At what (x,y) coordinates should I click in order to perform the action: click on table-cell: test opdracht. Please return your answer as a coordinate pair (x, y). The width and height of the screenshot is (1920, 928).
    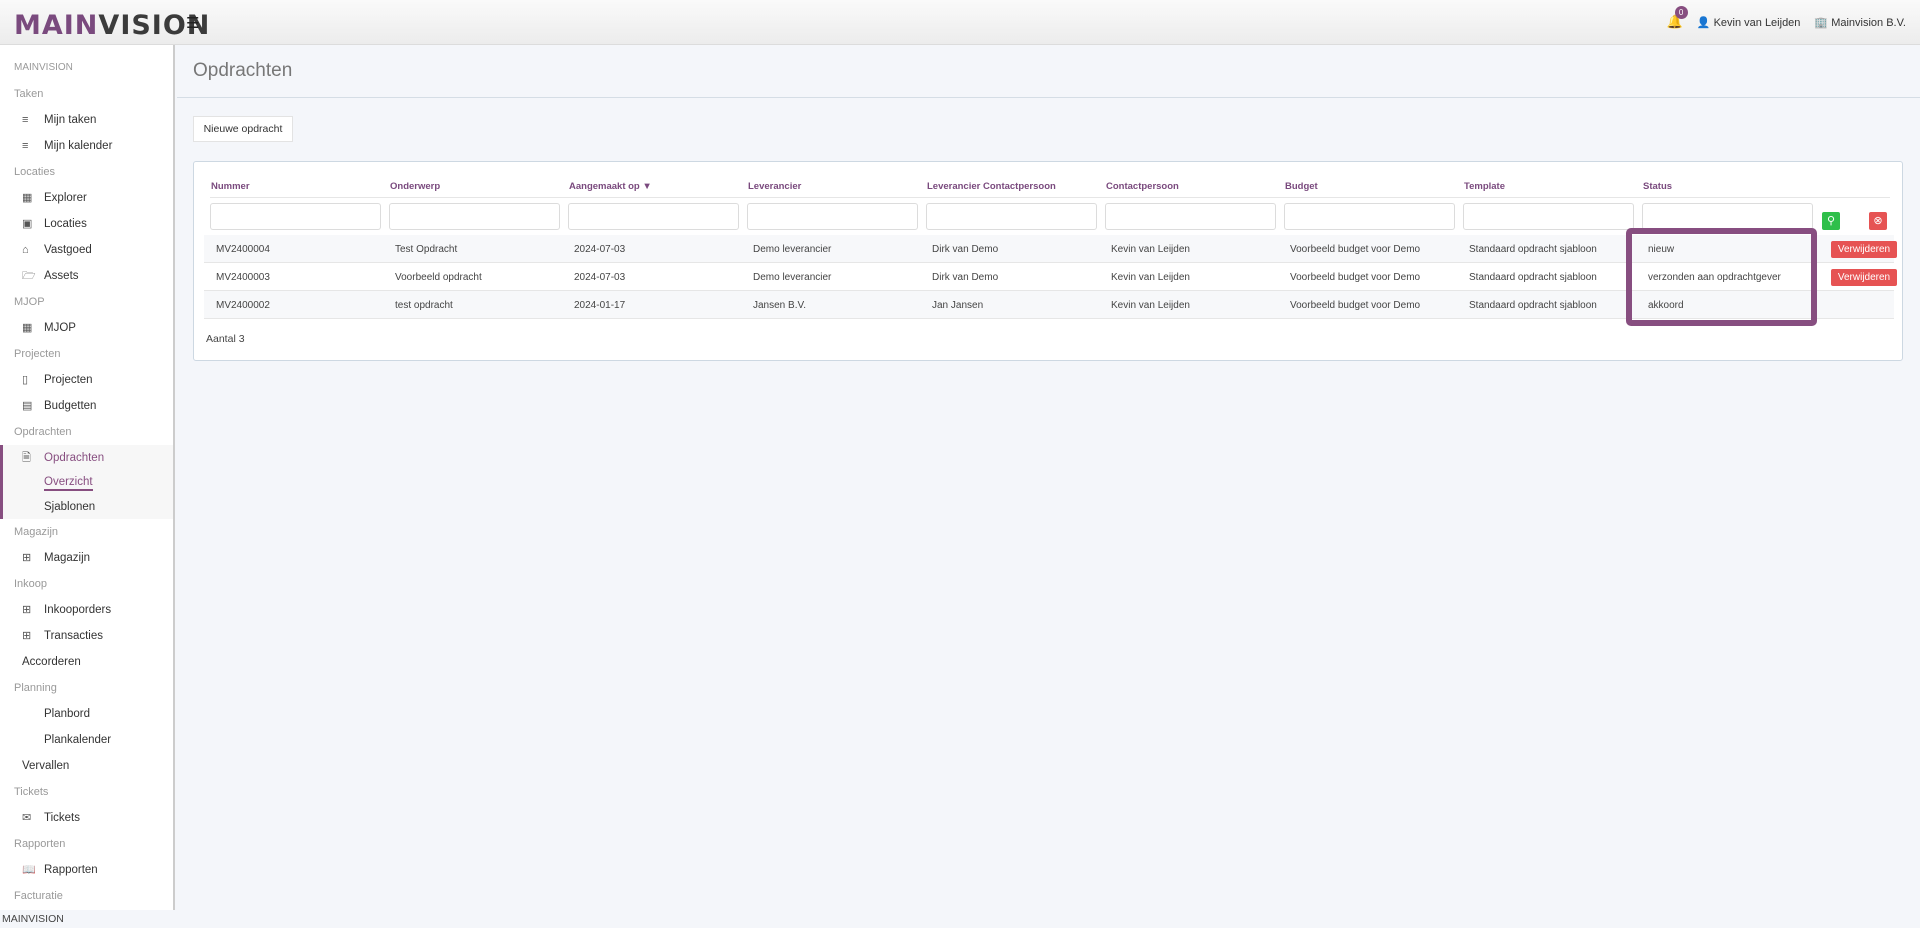
    Looking at the image, I should click on (424, 305).